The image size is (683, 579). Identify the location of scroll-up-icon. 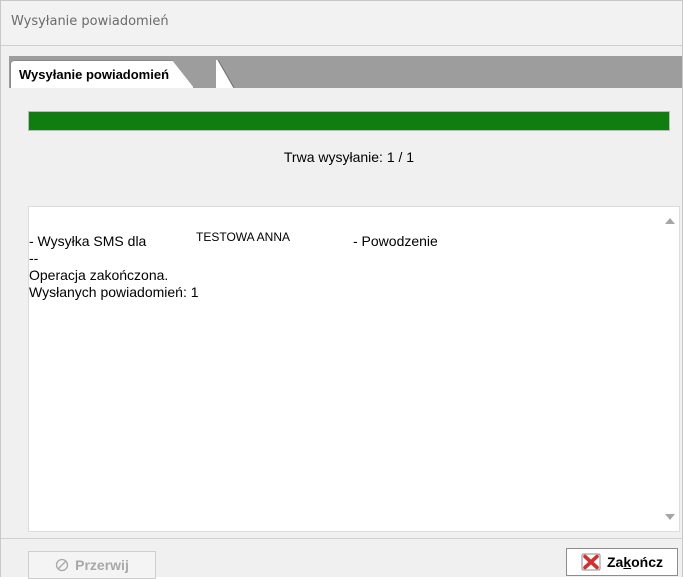
(670, 221).